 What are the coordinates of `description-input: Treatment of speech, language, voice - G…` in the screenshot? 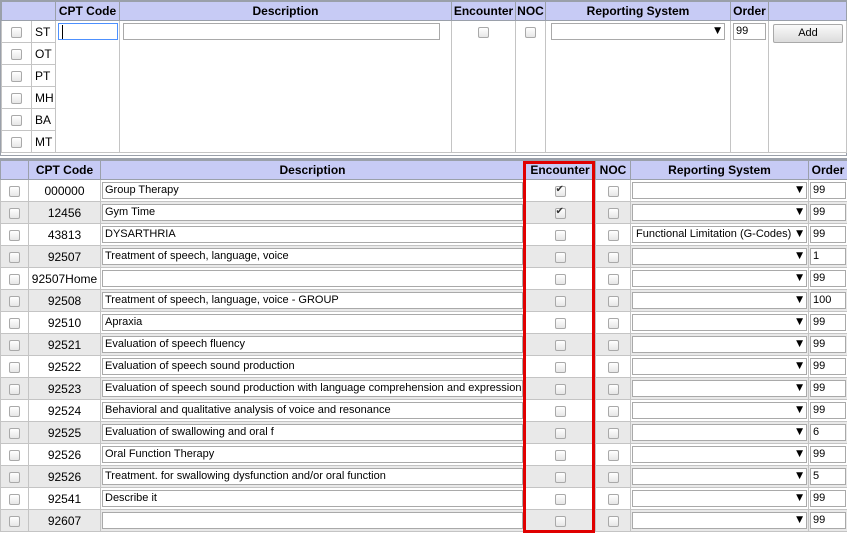 It's located at (312, 300).